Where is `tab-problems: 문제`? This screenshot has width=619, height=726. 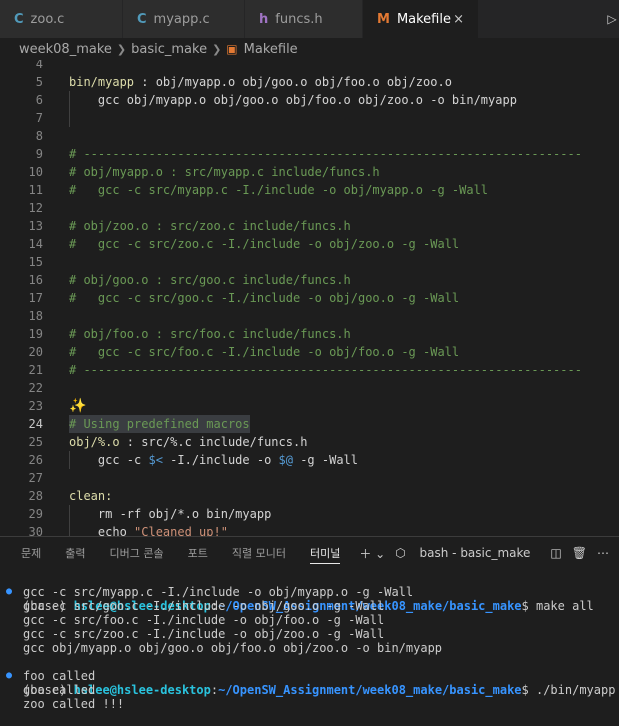 tab-problems: 문제 is located at coordinates (31, 553).